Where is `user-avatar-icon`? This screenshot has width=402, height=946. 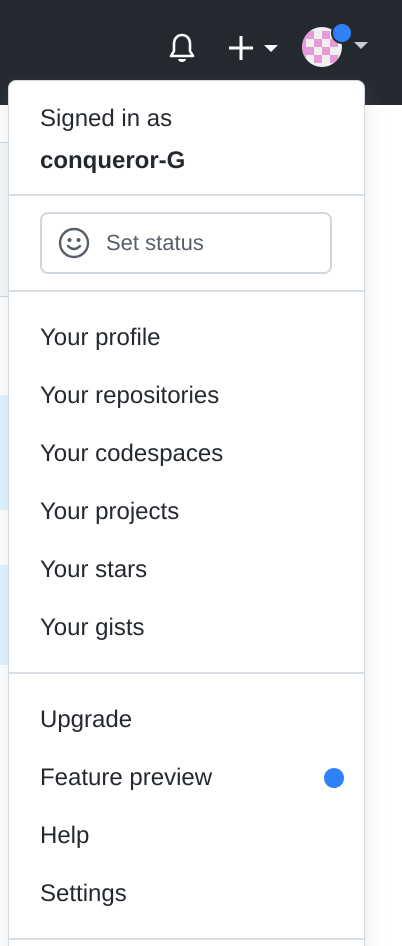 user-avatar-icon is located at coordinates (335, 44).